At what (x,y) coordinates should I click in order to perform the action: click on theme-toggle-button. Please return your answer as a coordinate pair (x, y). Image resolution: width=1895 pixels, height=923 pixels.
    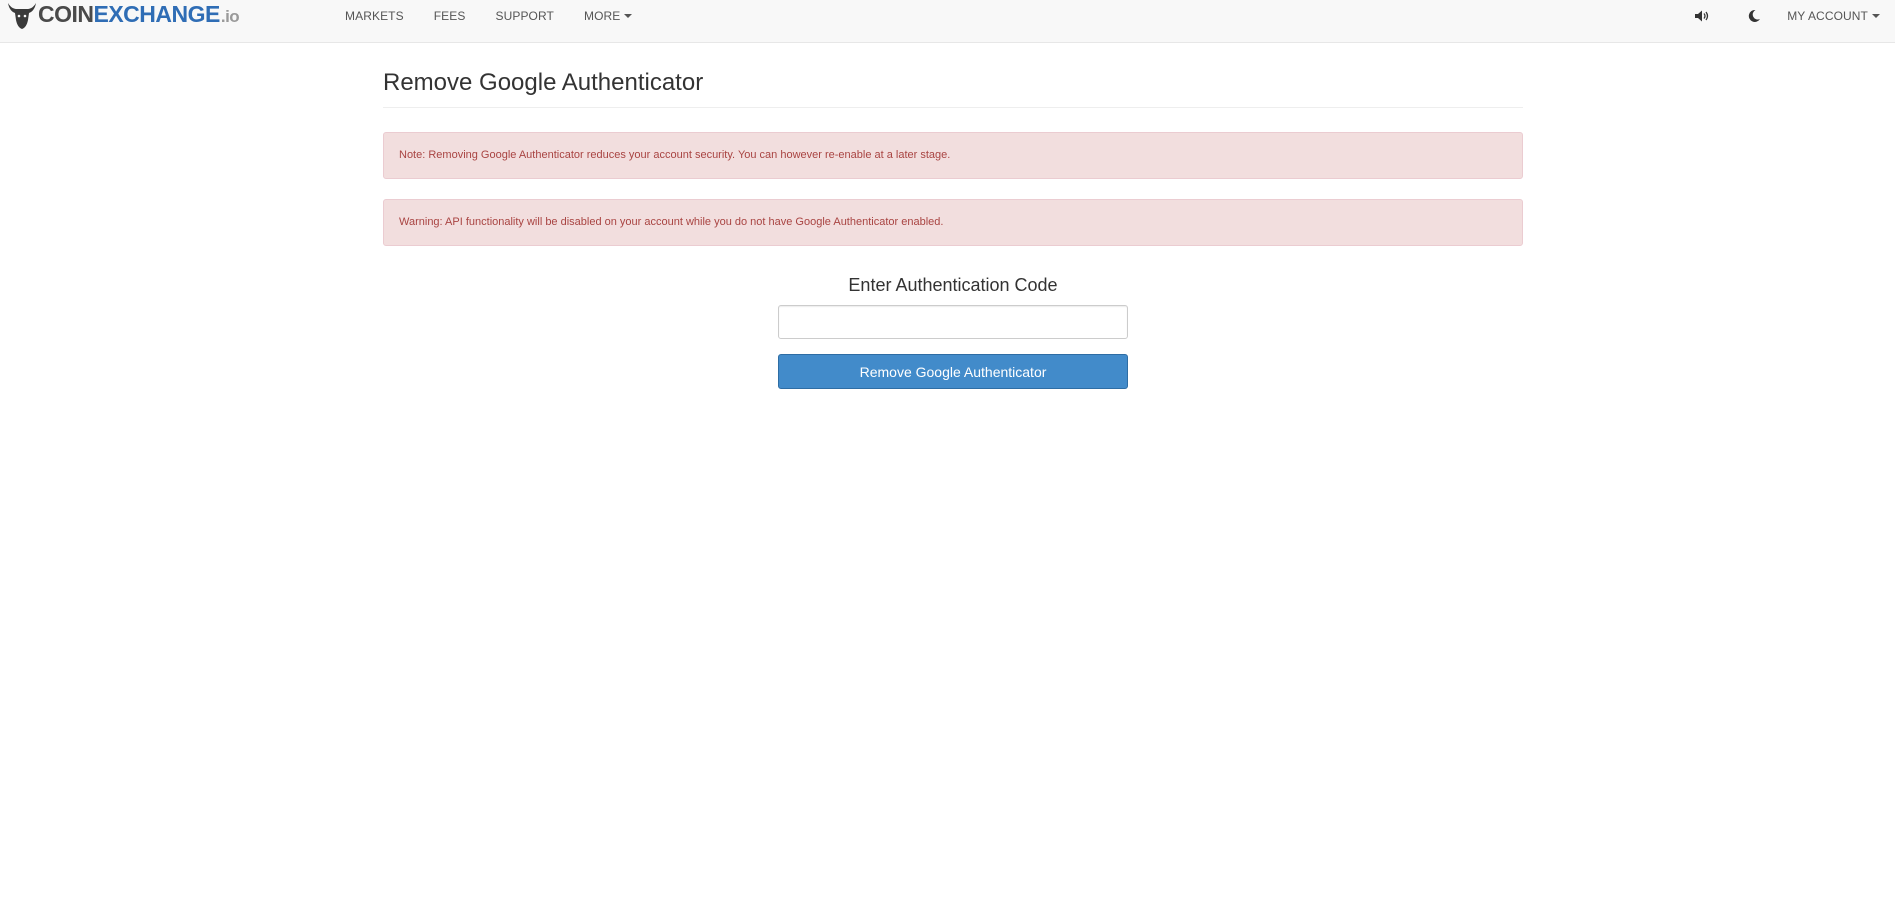
    Looking at the image, I should click on (1754, 16).